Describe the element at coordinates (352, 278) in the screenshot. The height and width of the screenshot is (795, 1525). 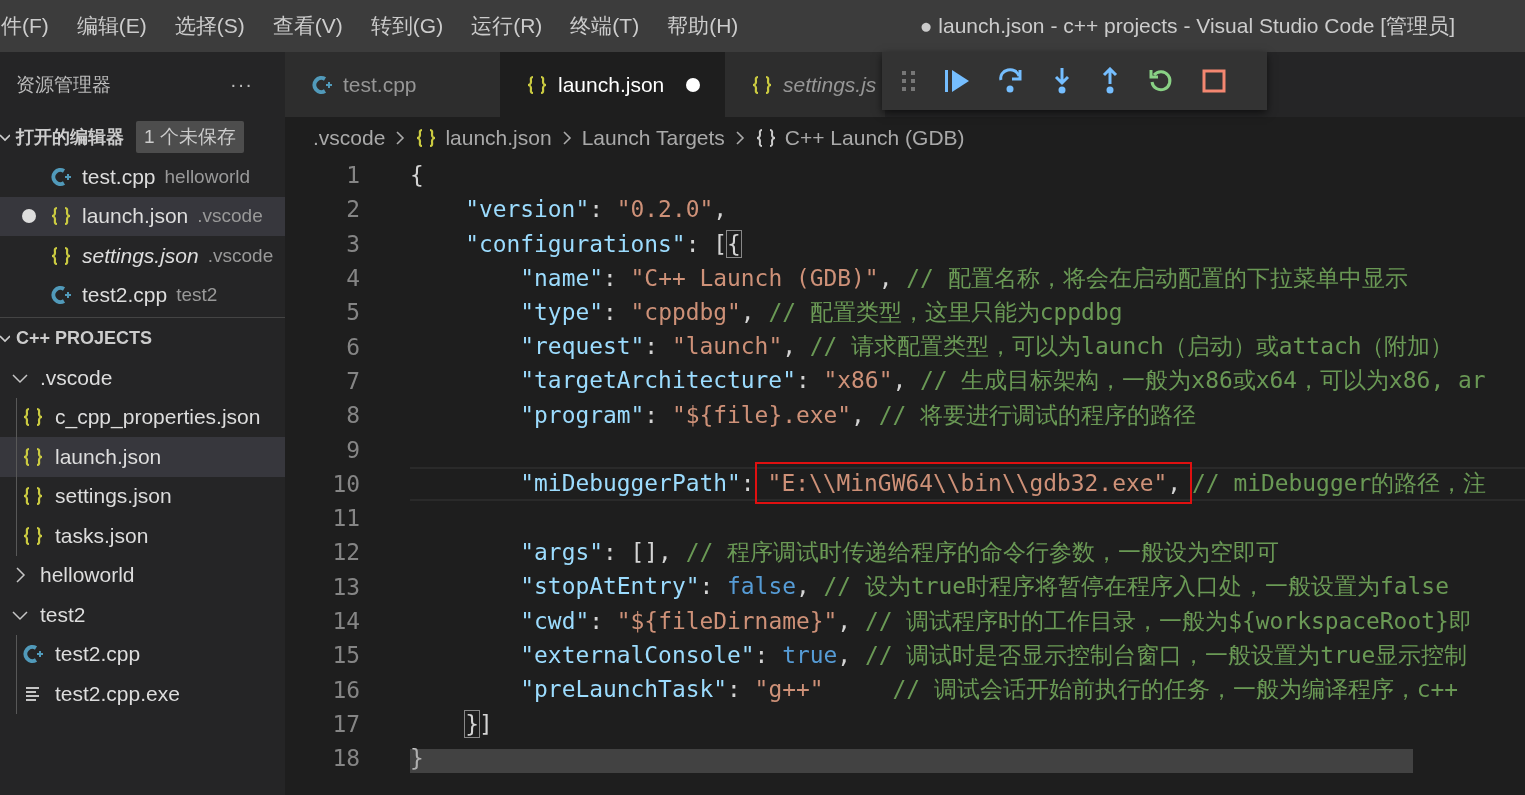
I see `line-number: 4` at that location.